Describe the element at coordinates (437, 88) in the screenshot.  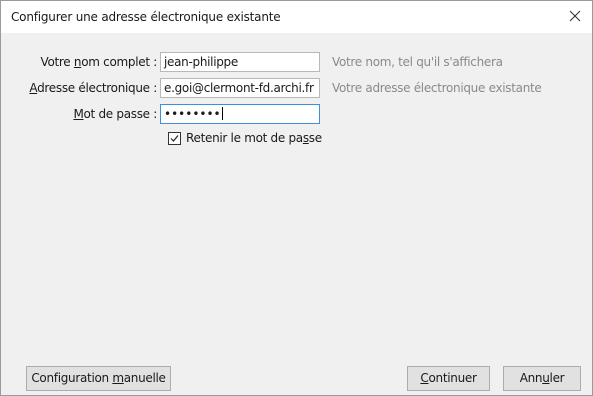
I see `email-hint: Votre adresse électronique existante` at that location.